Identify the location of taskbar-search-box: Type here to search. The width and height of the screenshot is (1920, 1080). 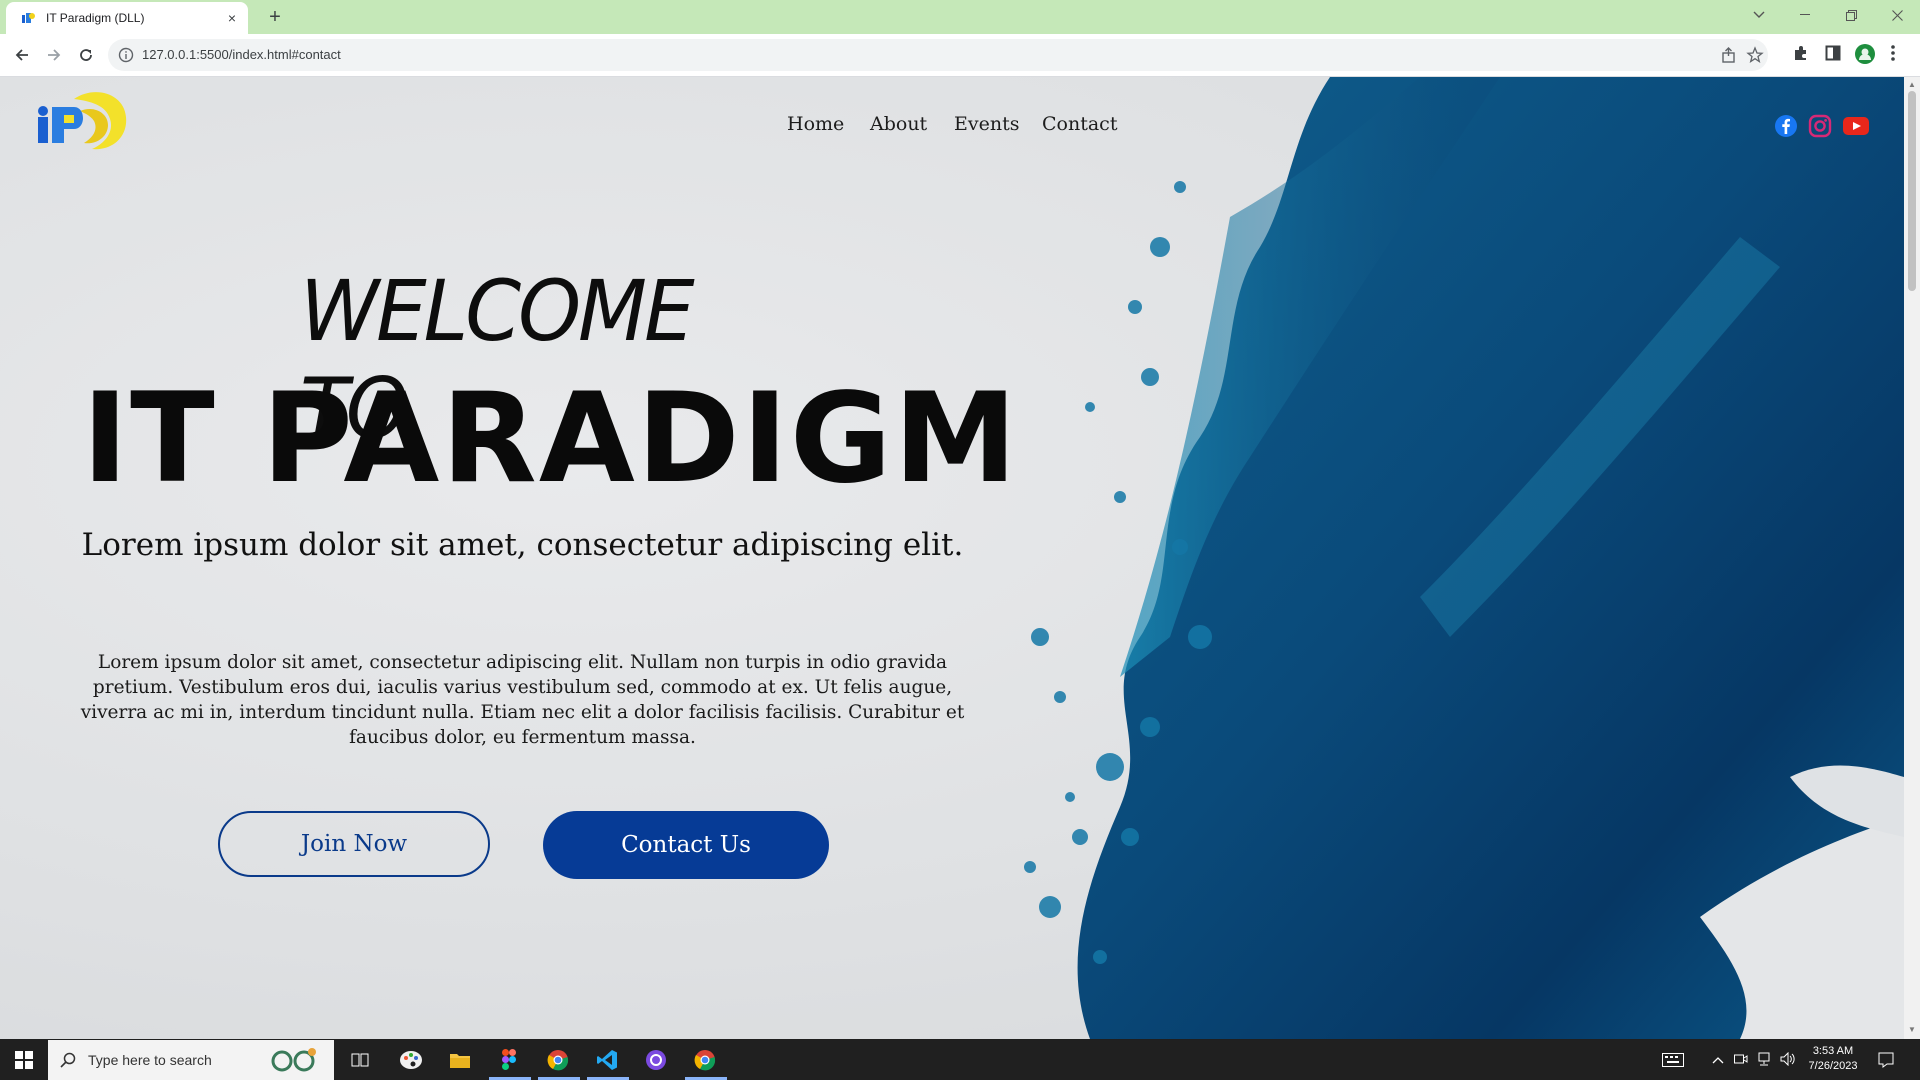
(191, 1060).